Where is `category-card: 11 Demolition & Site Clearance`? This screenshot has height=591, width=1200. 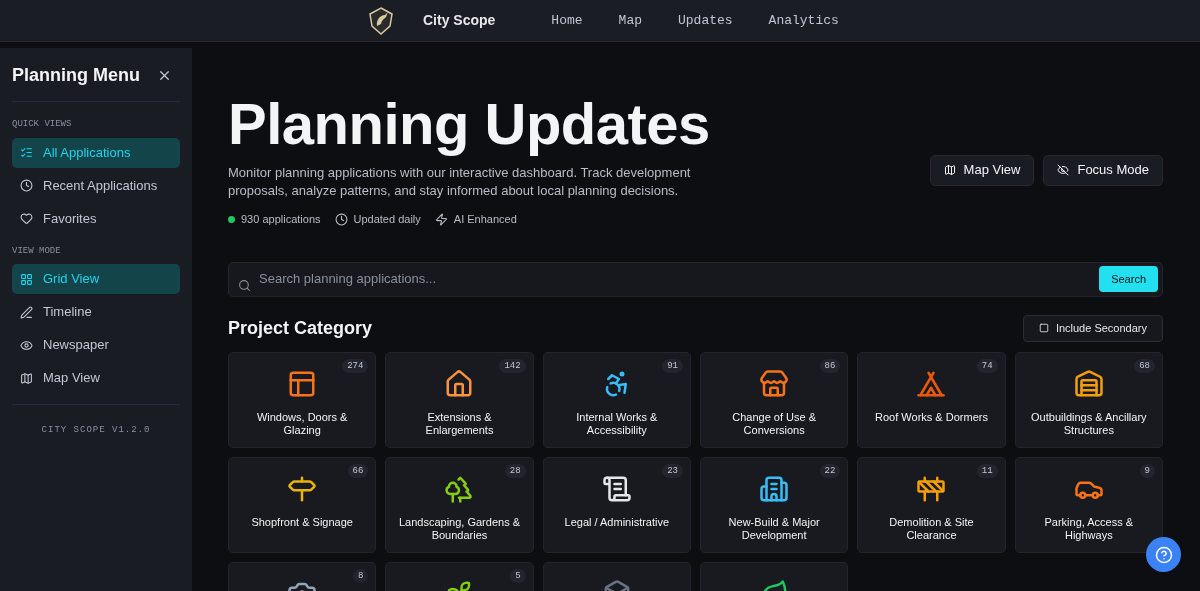
category-card: 11 Demolition & Site Clearance is located at coordinates (931, 504).